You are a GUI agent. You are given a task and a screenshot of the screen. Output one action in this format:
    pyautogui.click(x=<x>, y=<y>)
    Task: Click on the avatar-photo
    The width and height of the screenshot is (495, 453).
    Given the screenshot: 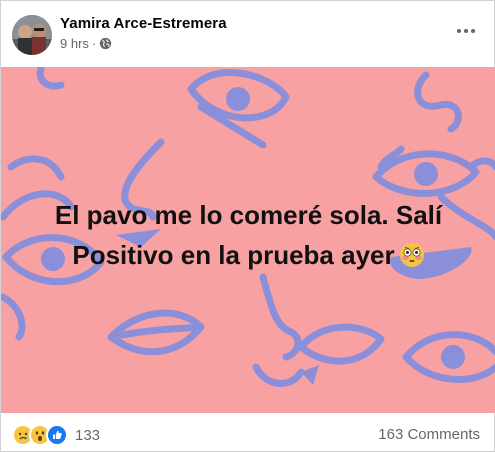 What is the action you would take?
    pyautogui.click(x=32, y=35)
    